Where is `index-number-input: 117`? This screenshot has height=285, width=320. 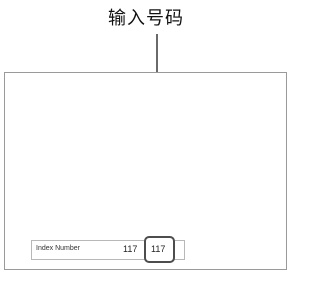 index-number-input: 117 is located at coordinates (159, 249).